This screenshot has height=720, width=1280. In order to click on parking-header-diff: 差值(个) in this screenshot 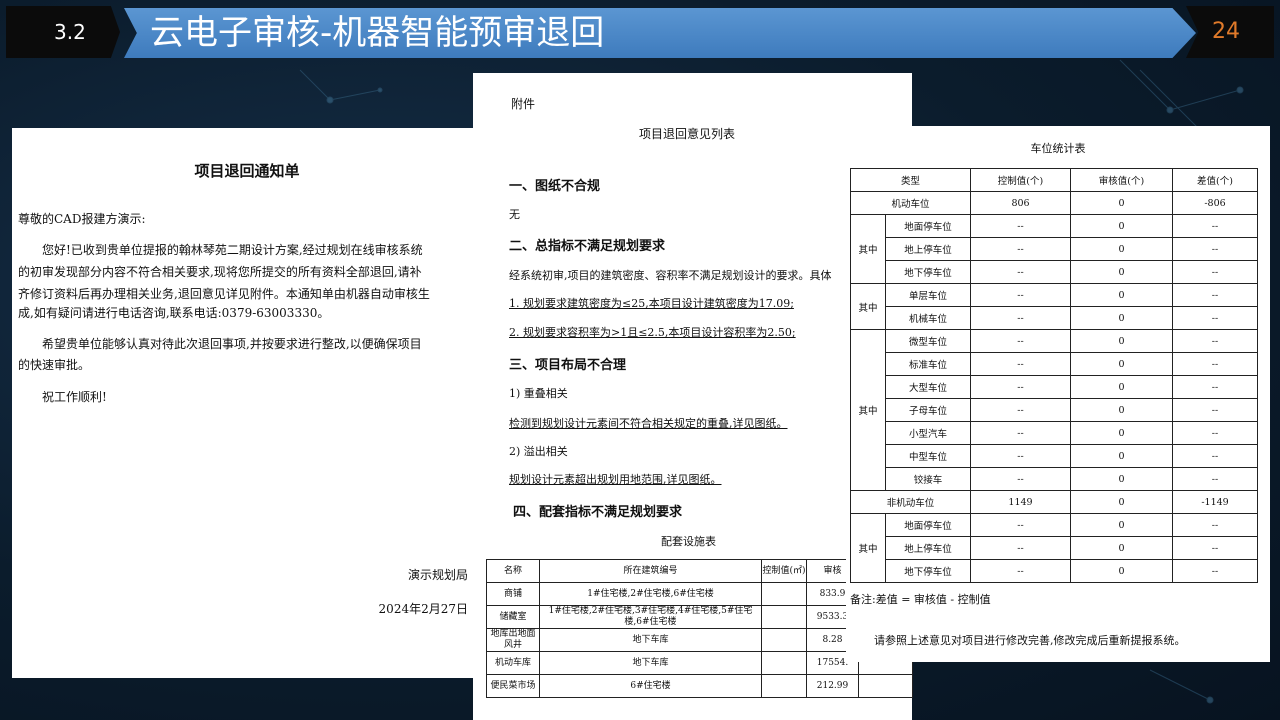, I will do `click(1215, 180)`.